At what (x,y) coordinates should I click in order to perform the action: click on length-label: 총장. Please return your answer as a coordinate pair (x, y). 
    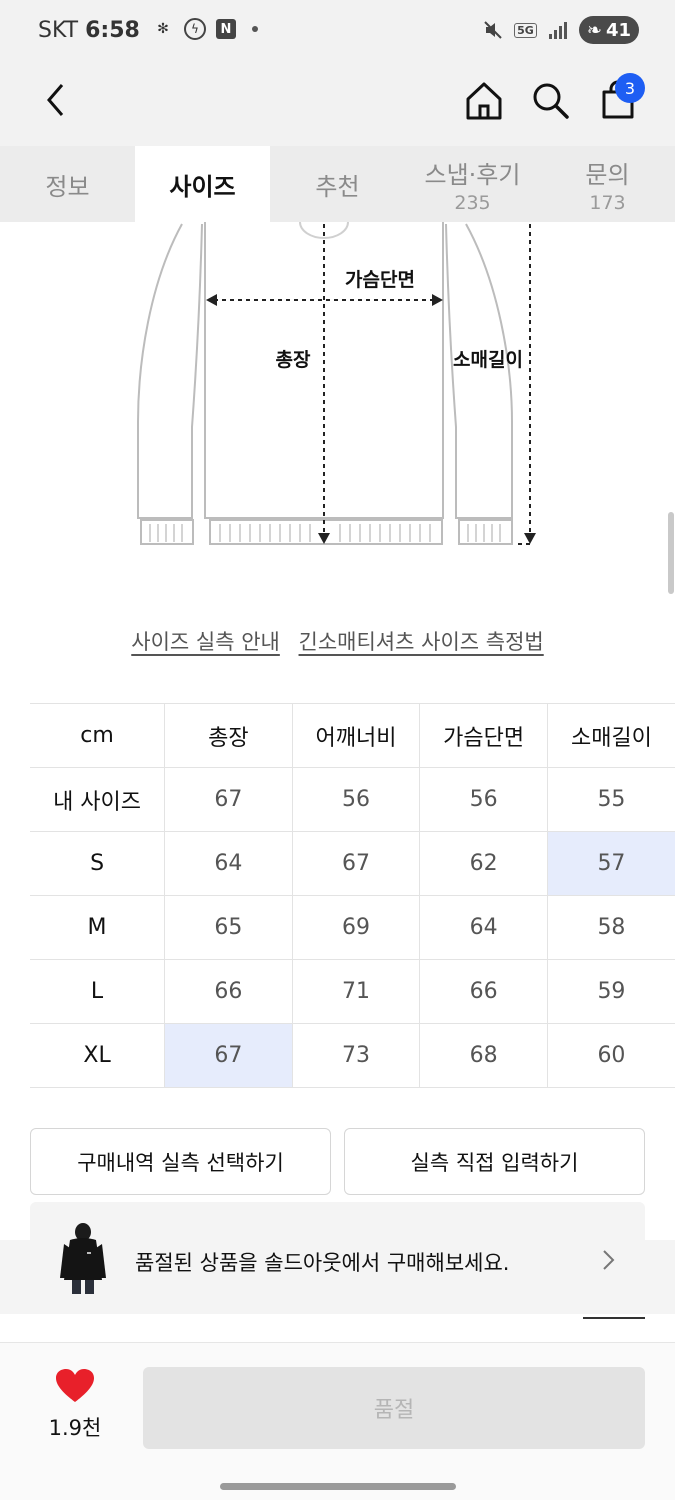
    Looking at the image, I should click on (293, 360).